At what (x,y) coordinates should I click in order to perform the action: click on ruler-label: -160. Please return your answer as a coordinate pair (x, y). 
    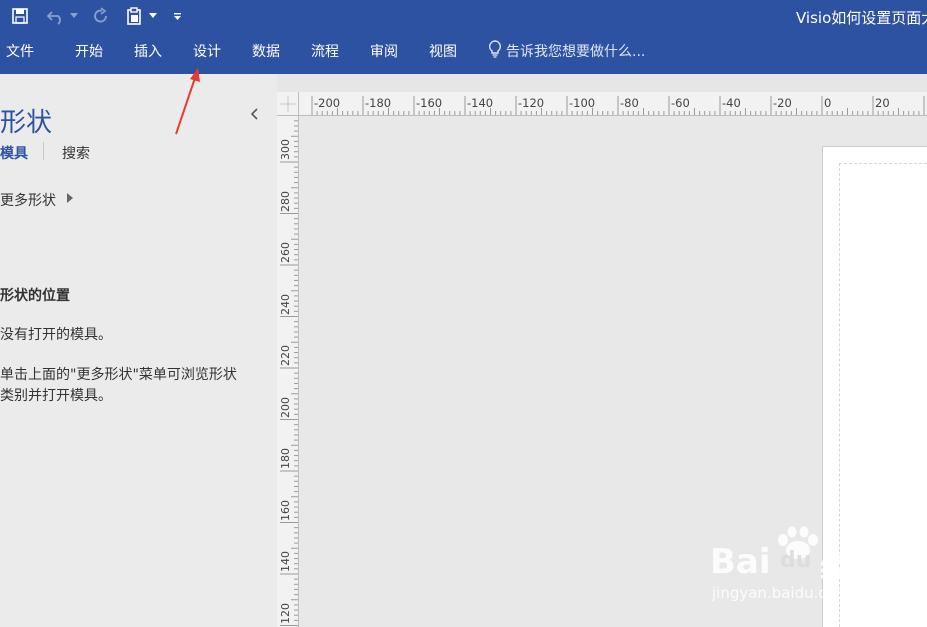
    Looking at the image, I should click on (429, 103).